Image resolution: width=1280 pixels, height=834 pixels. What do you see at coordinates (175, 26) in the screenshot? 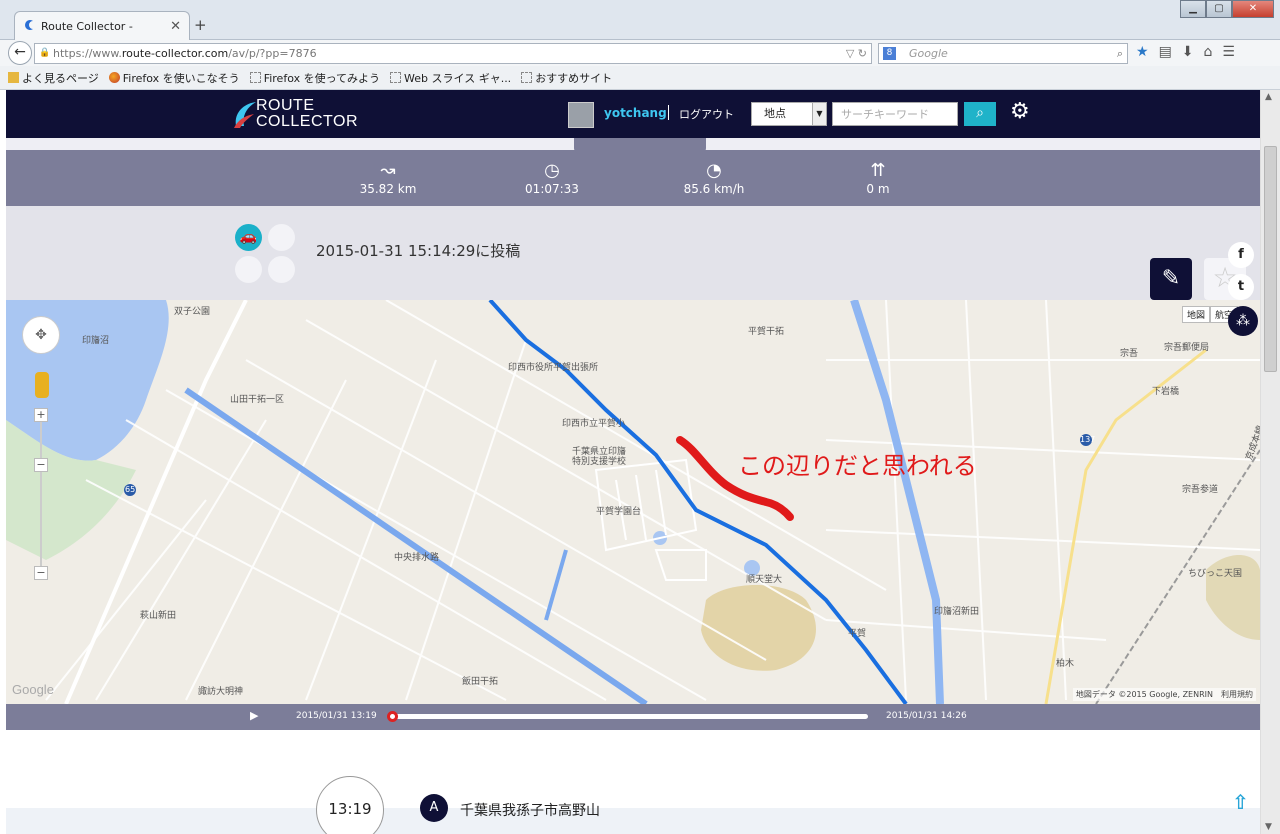
I see `close-tab-icon: ✕` at bounding box center [175, 26].